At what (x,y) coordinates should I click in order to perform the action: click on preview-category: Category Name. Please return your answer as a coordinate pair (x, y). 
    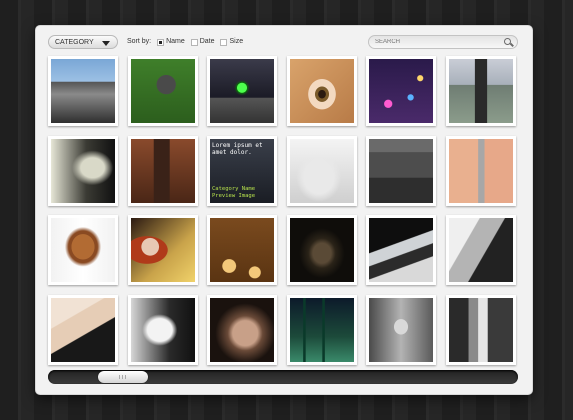
    Looking at the image, I should click on (234, 188).